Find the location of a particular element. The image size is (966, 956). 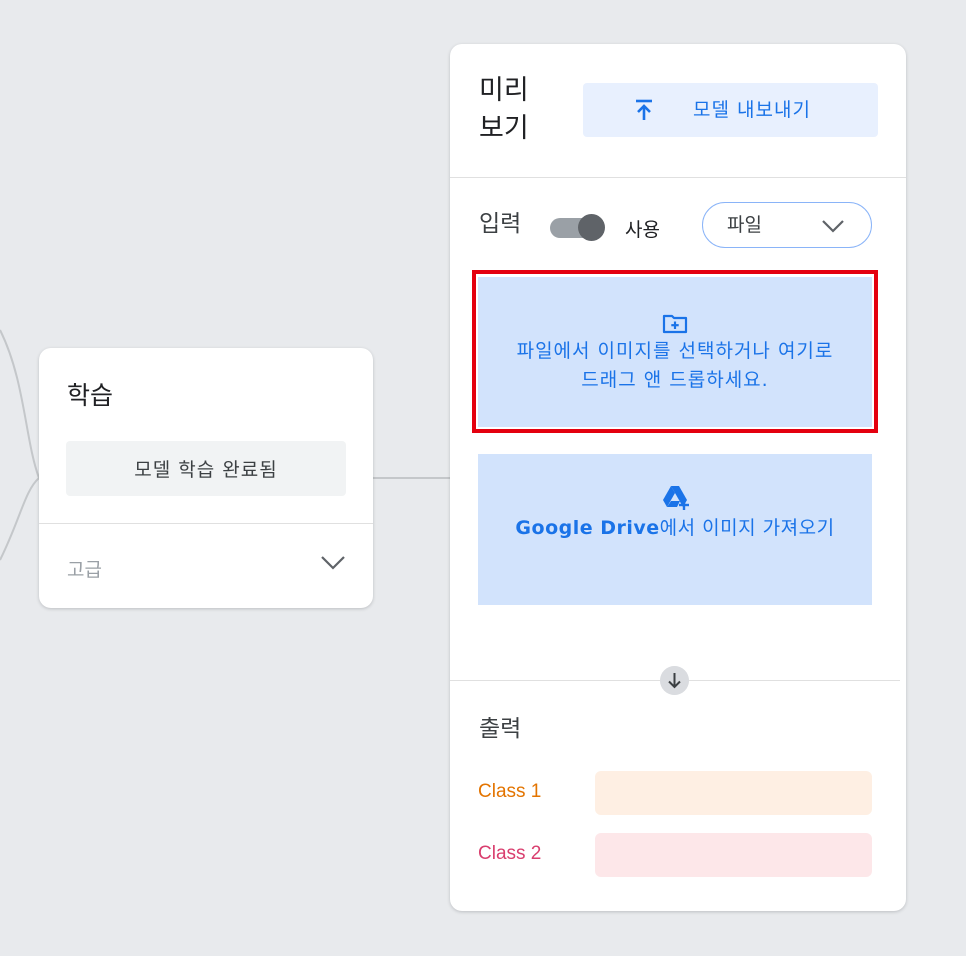

upload-icon is located at coordinates (644, 109).